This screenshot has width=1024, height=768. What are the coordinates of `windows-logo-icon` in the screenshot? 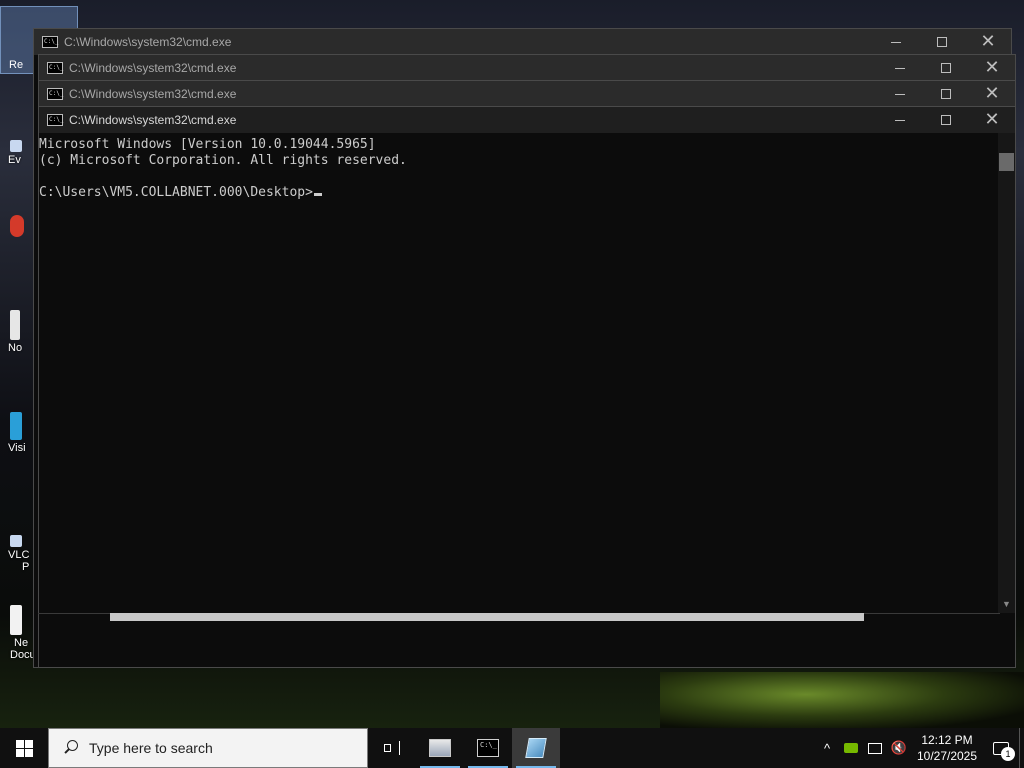 It's located at (24, 748).